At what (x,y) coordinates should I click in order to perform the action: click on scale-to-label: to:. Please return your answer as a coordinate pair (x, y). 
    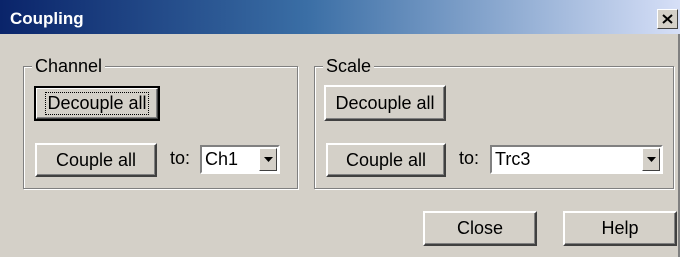
    Looking at the image, I should click on (469, 158).